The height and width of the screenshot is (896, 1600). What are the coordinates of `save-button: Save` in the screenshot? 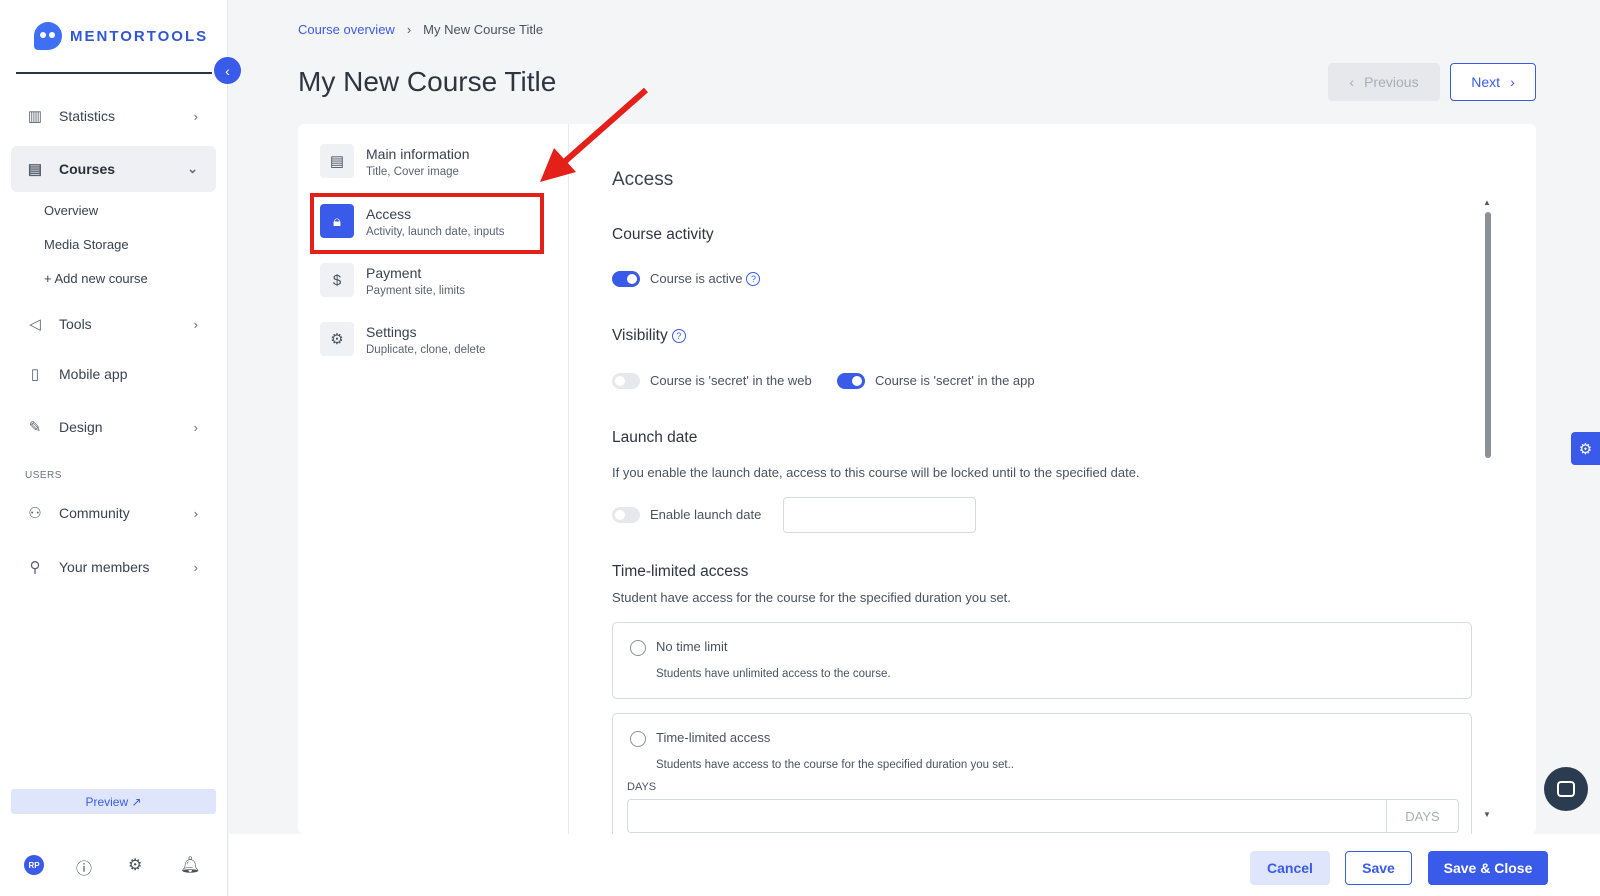 It's located at (1378, 868).